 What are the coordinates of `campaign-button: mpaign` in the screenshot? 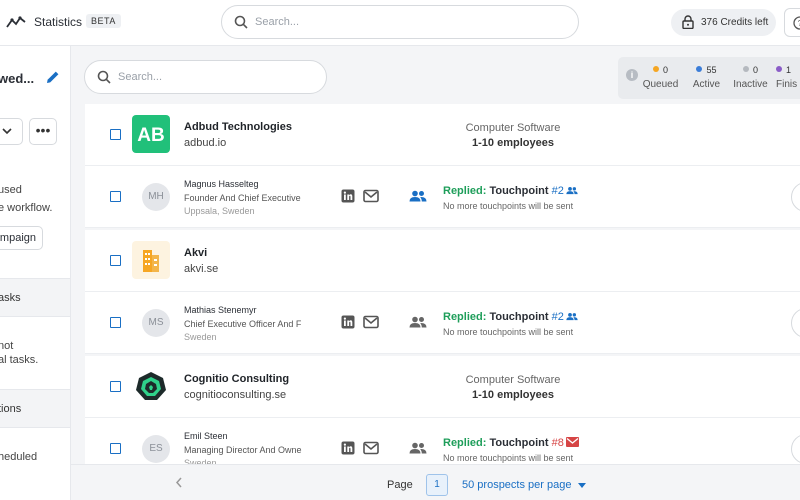 It's located at (21, 238).